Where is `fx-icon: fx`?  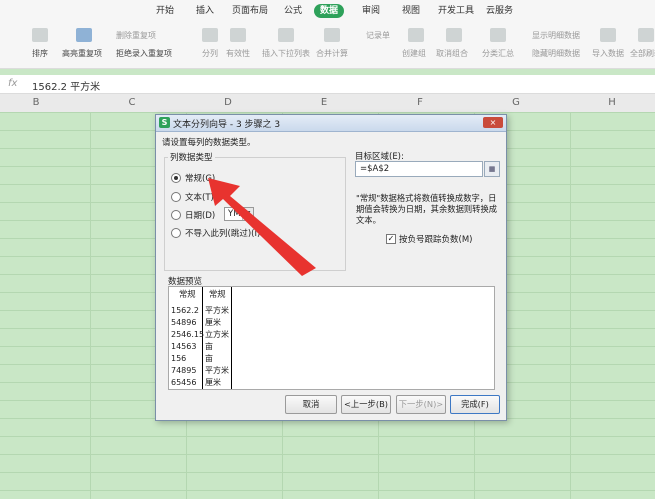
fx-icon: fx is located at coordinates (12, 83).